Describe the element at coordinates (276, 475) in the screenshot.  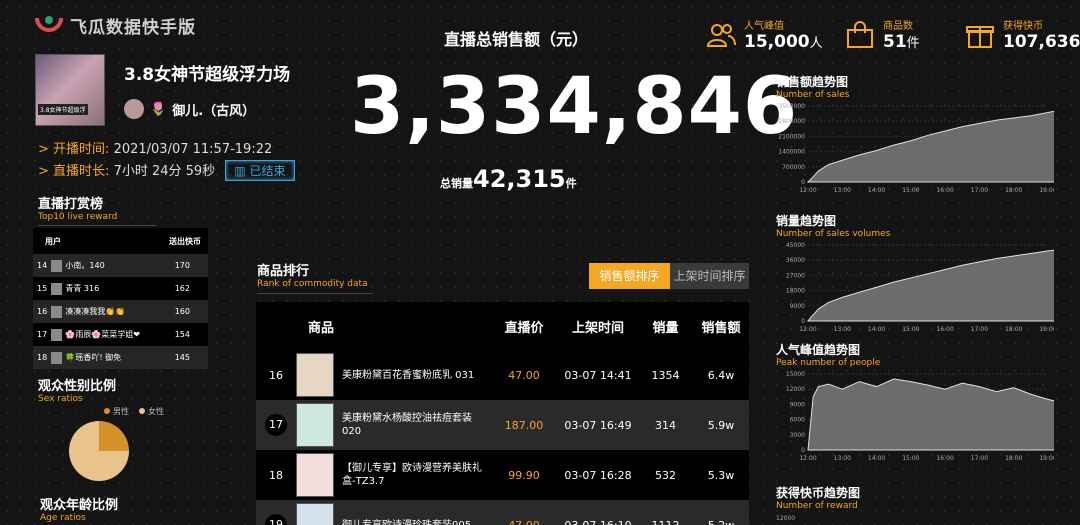
I see `product-rank: 18` at that location.